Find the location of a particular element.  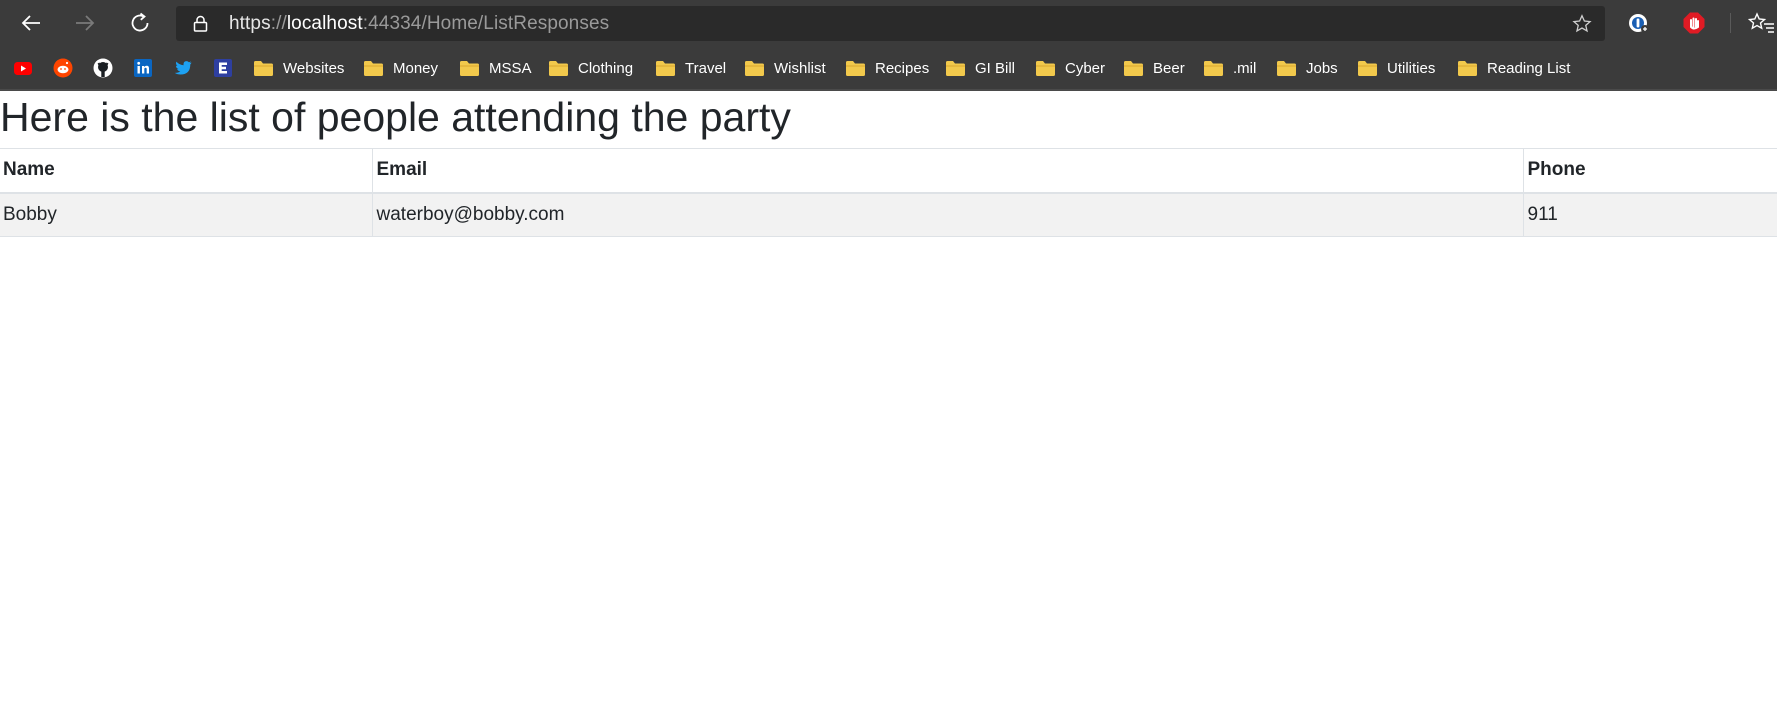

bookmark-folder-utilities: Utilities is located at coordinates (1396, 68).